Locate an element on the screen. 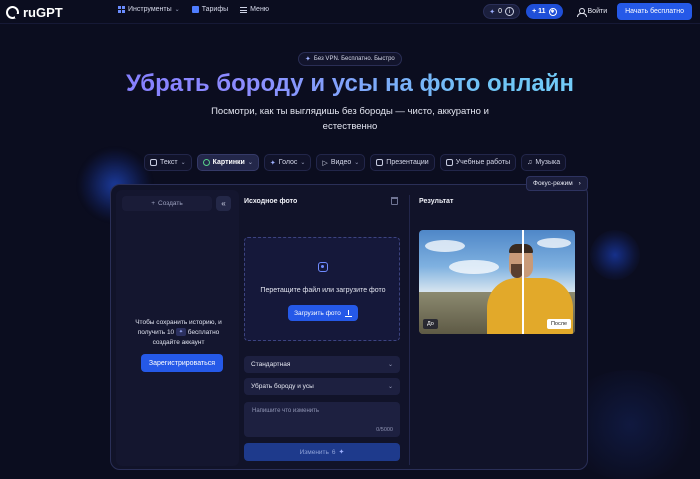 This screenshot has width=700, height=479. trash-icon is located at coordinates (394, 201).